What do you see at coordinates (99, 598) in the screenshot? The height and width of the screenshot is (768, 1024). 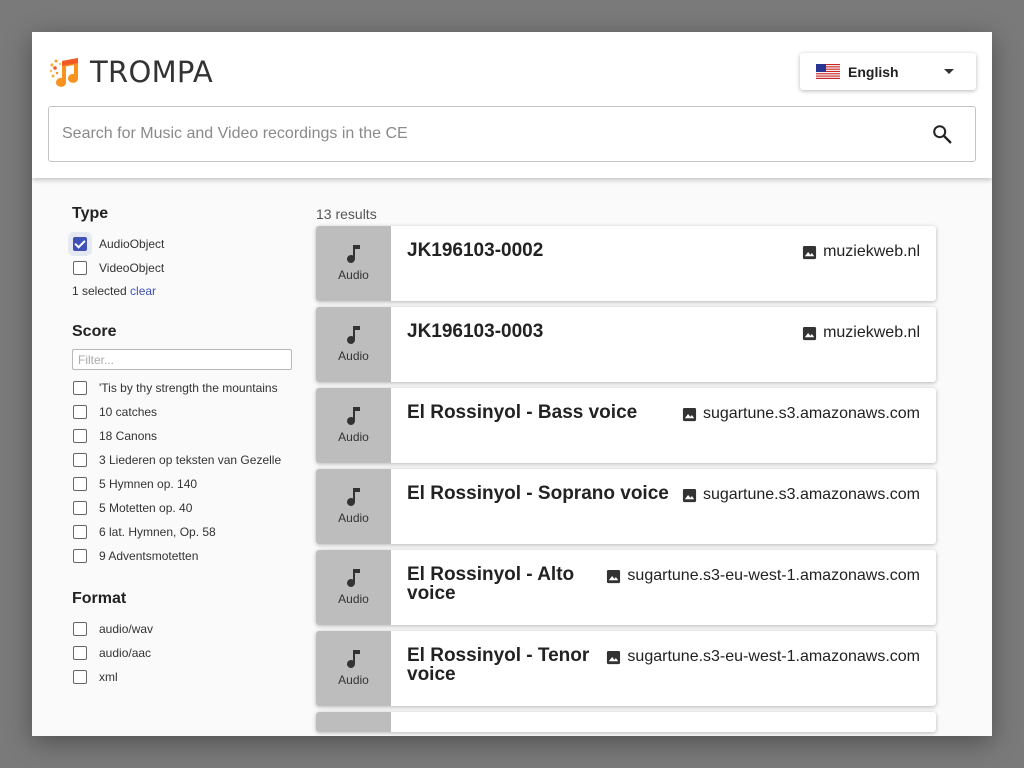 I see `format-facet-title: Format` at bounding box center [99, 598].